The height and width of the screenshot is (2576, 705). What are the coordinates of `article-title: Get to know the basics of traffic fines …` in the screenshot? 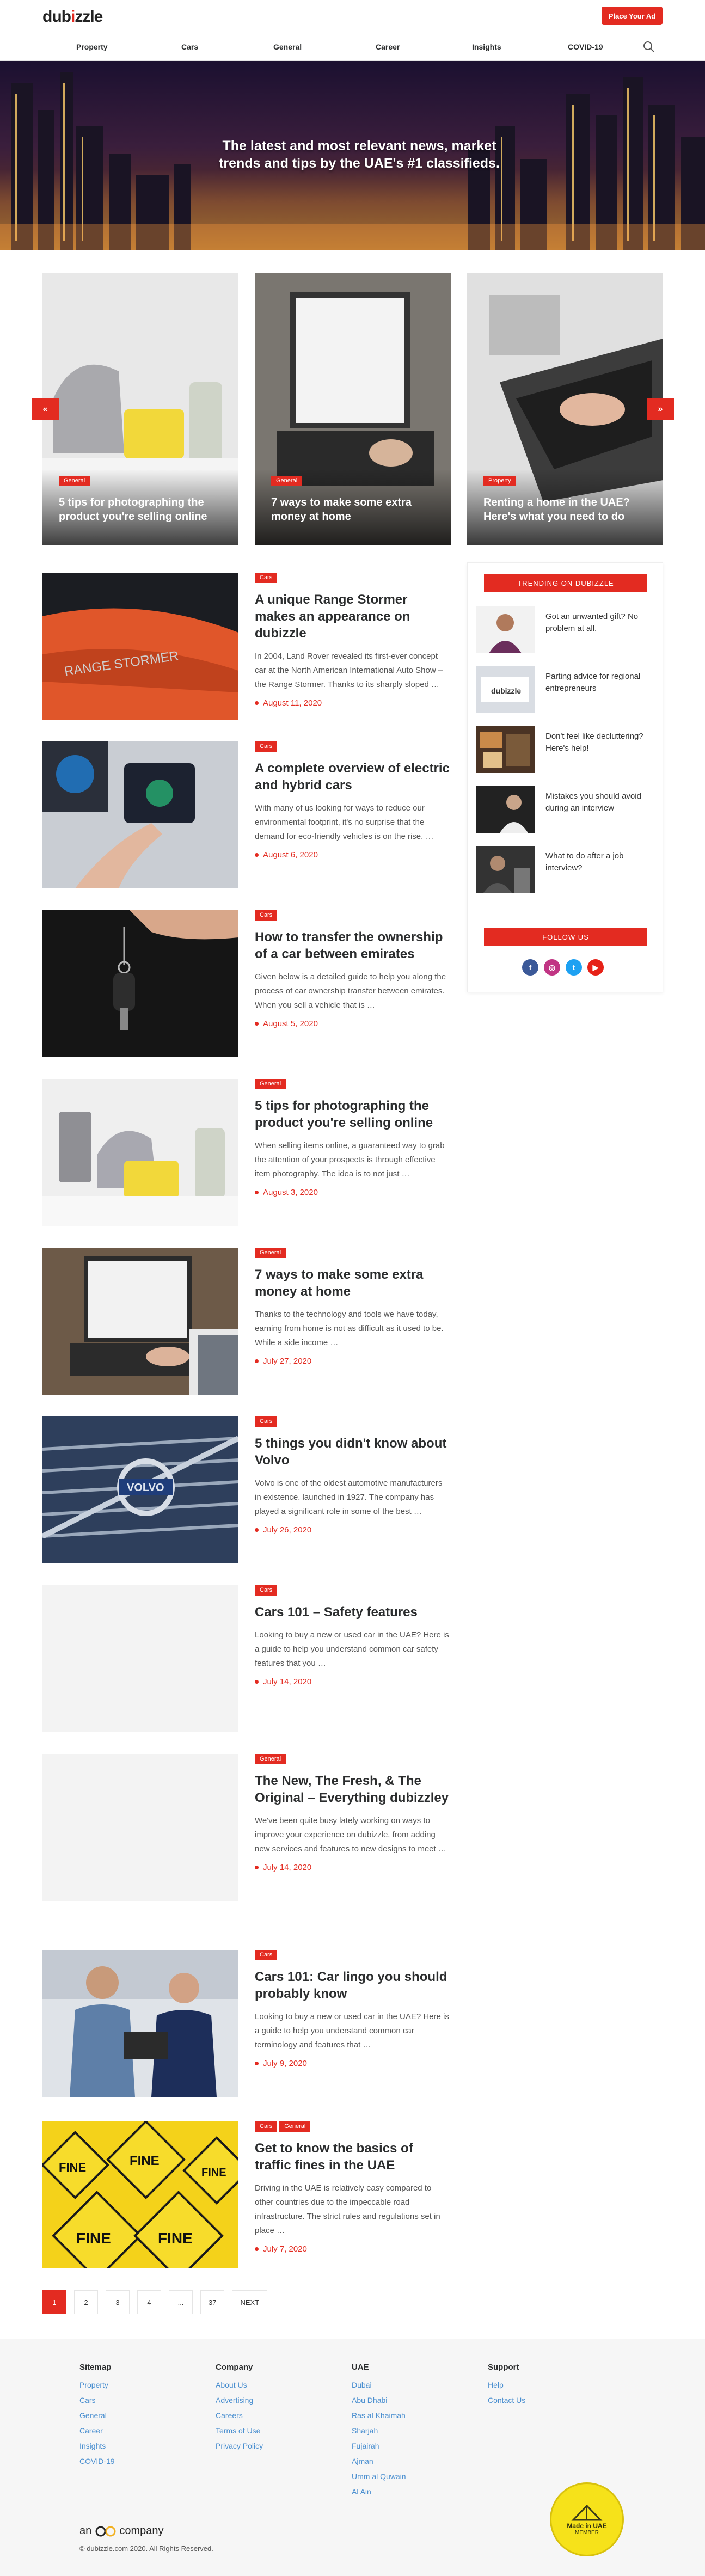 It's located at (353, 2157).